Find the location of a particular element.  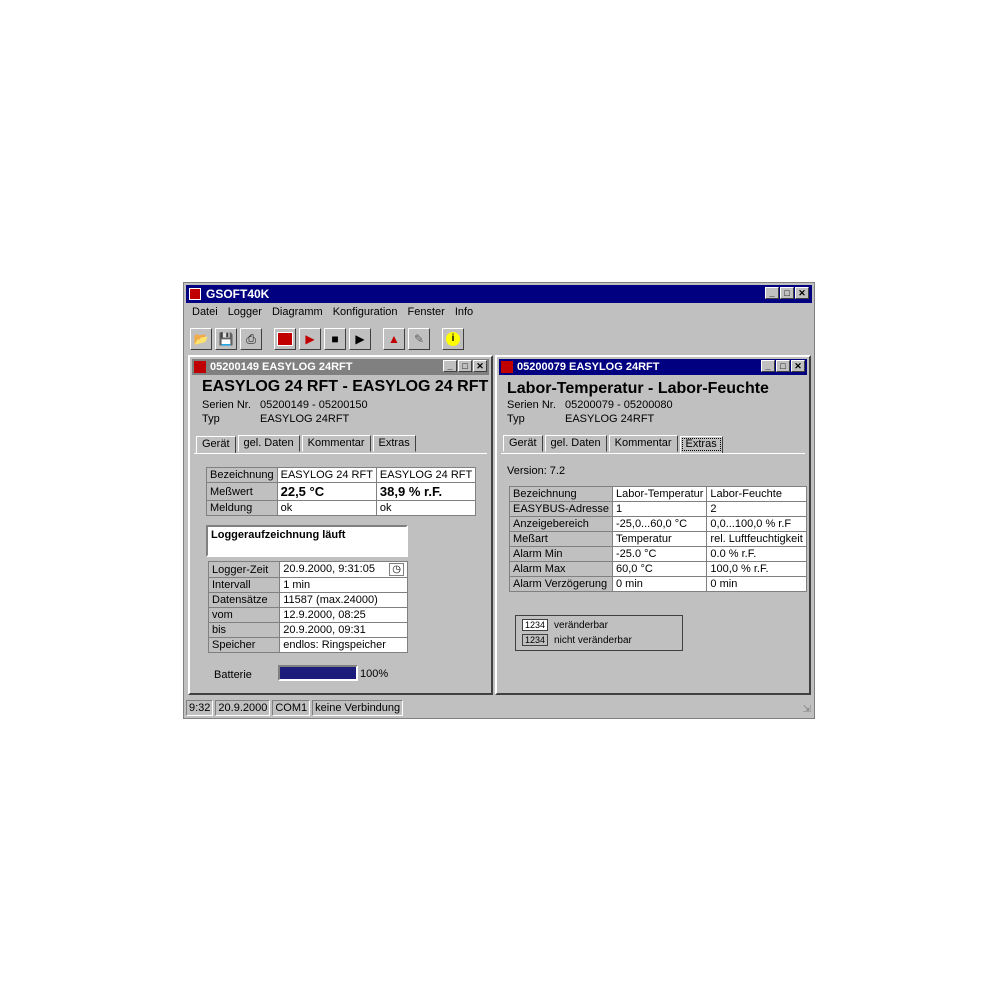

cell-value: 12.9.2000, 08:25 is located at coordinates (343, 615).